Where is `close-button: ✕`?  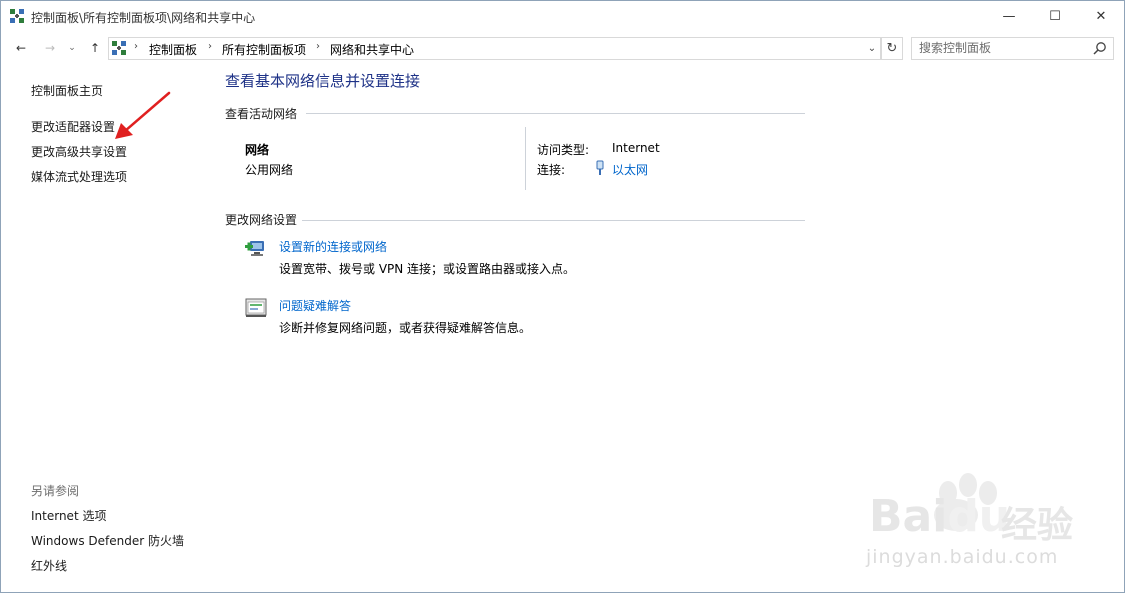
close-button: ✕ is located at coordinates (1101, 16).